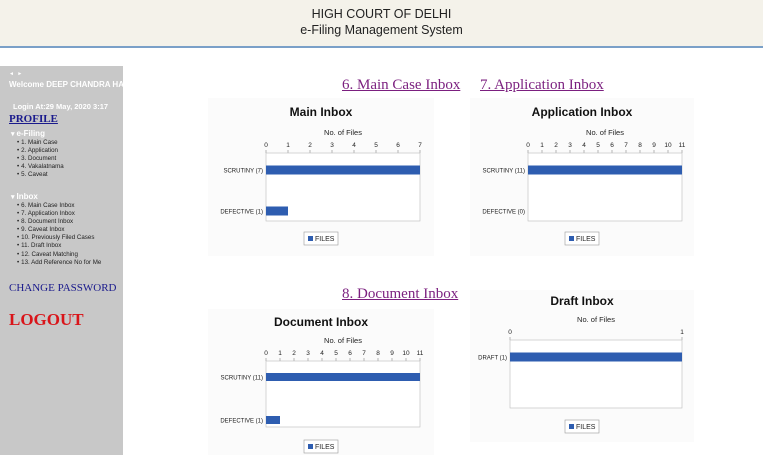 The image size is (763, 455). I want to click on chart-title: Document Inbox, so click(321, 322).